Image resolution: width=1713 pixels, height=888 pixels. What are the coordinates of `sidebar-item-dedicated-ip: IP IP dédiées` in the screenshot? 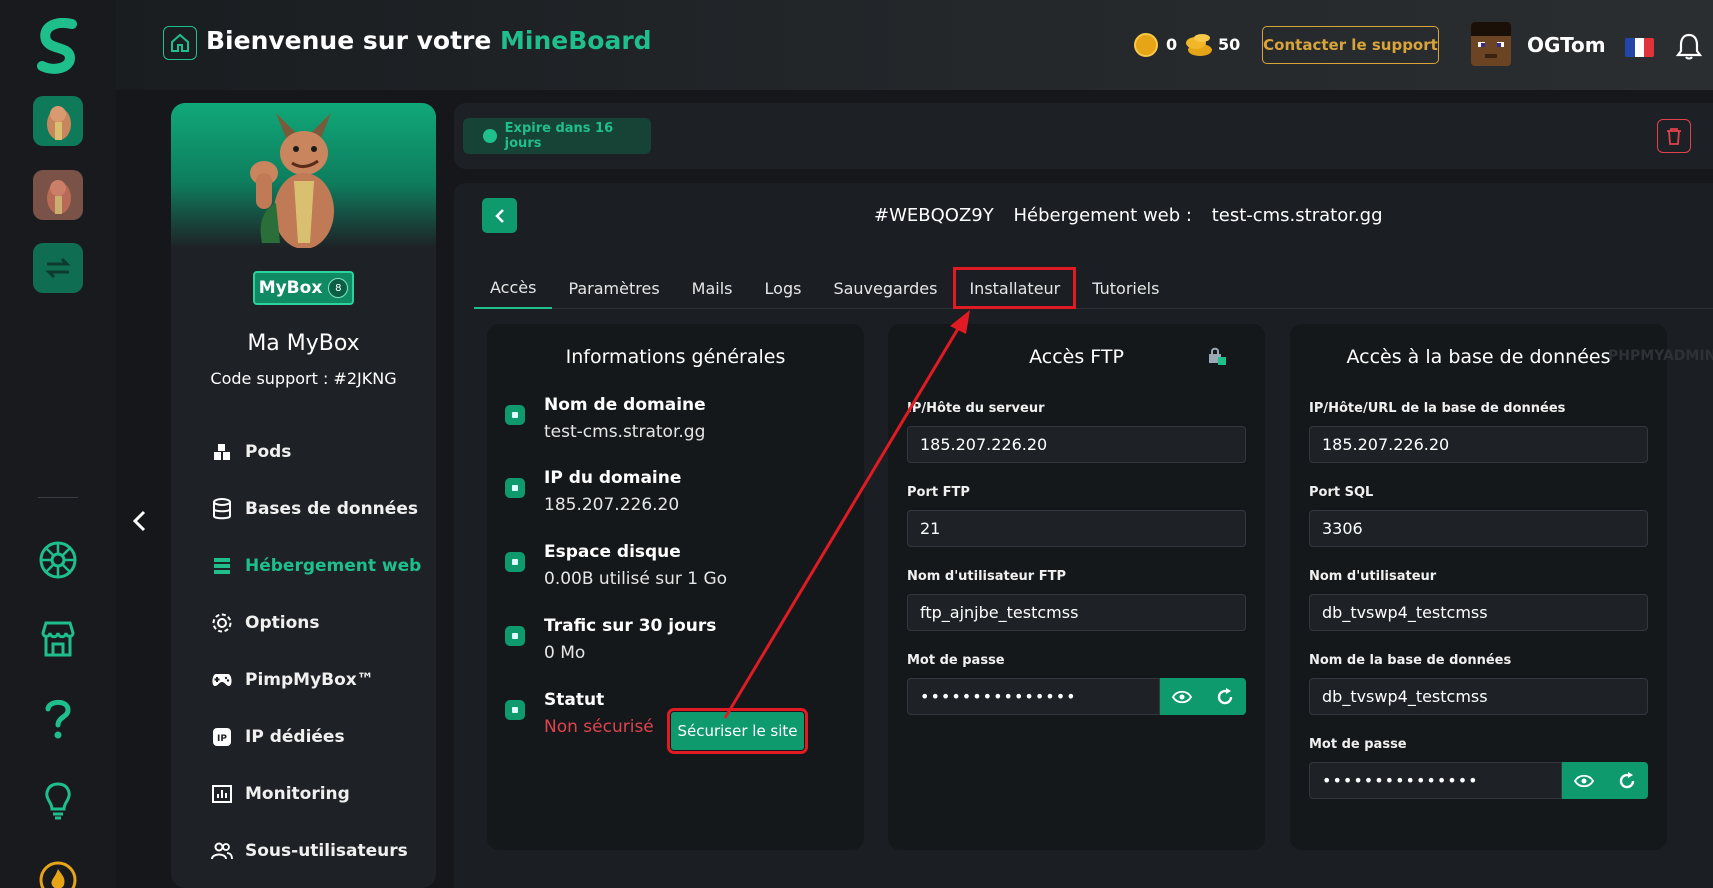 It's located at (321, 736).